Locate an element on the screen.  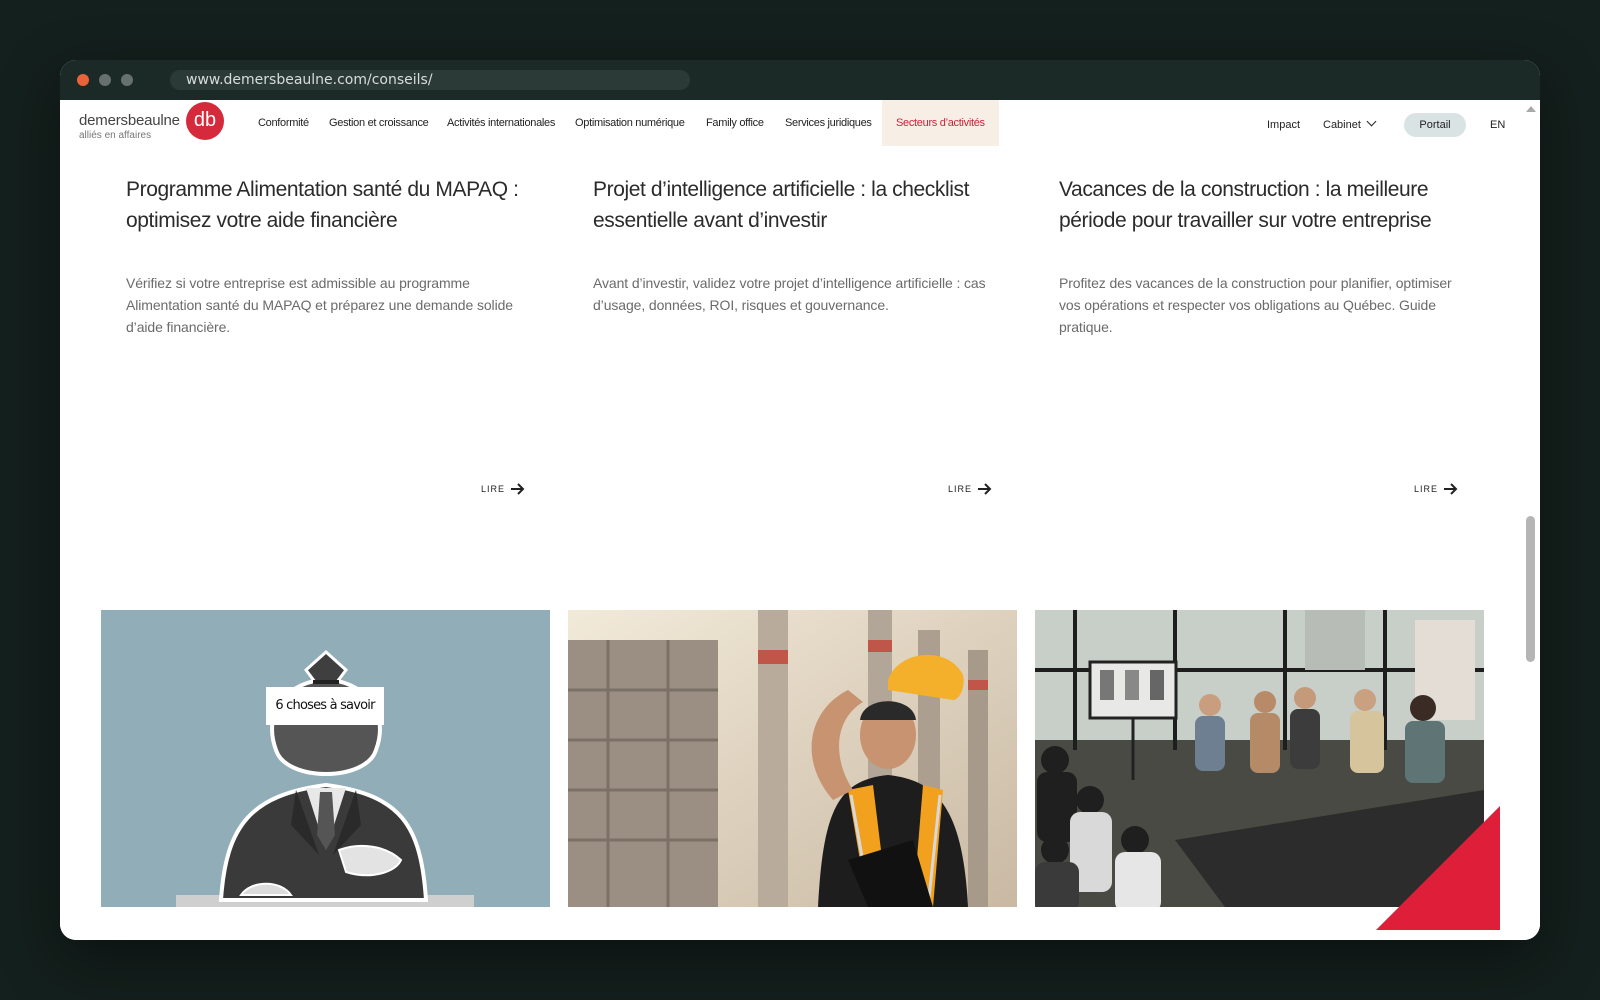
logo-tagline: alliés en affaires is located at coordinates (115, 135).